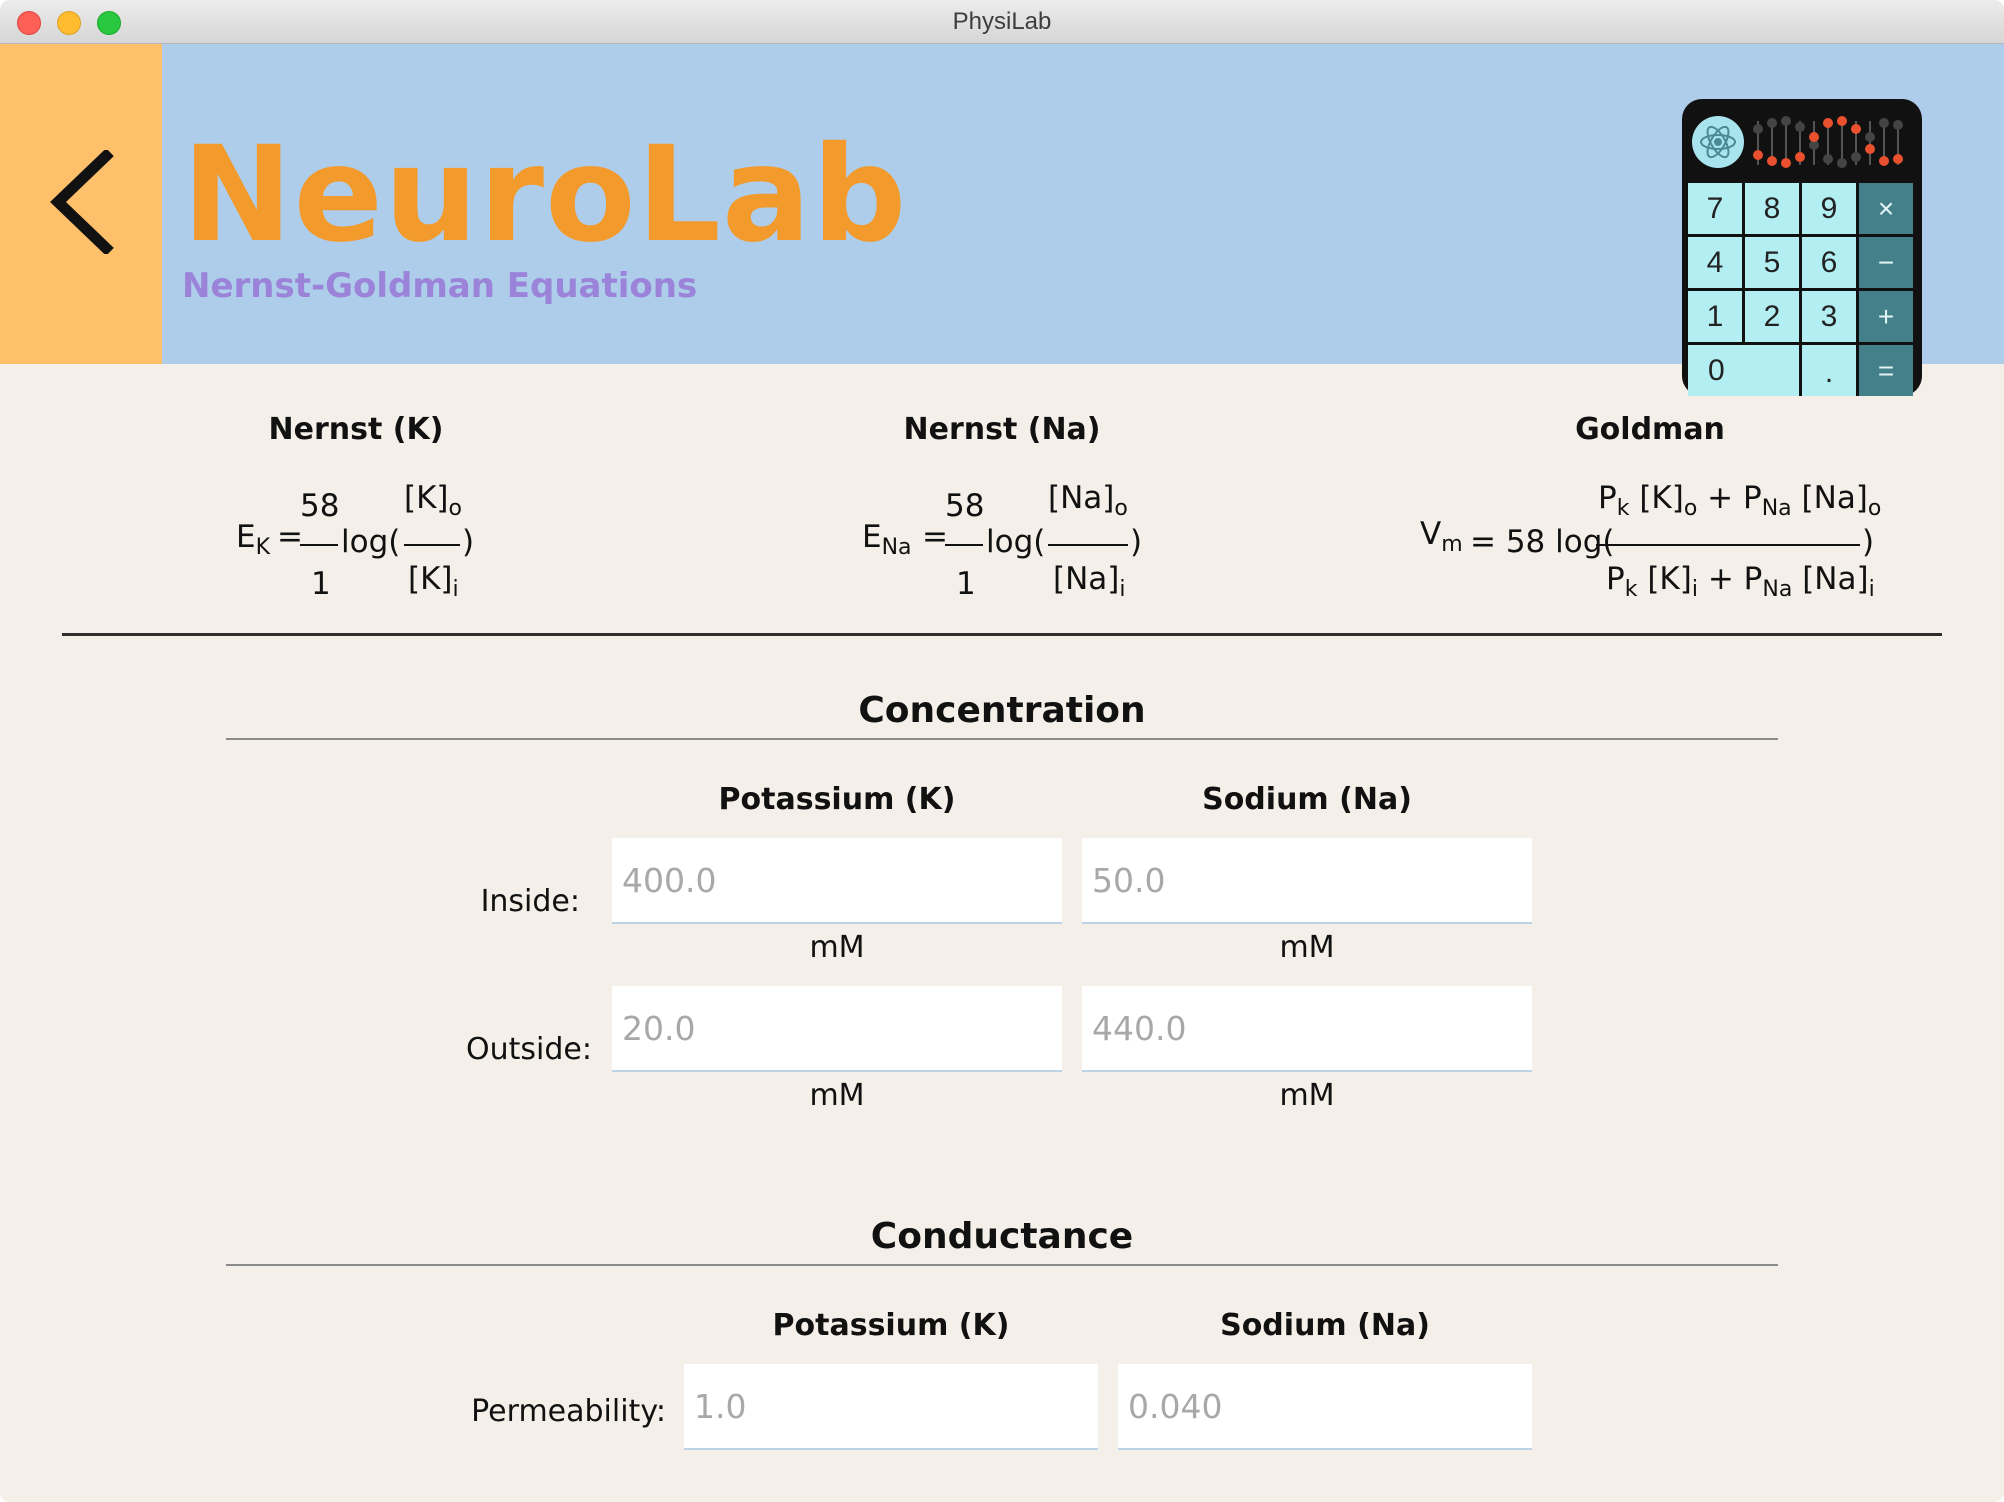 Image resolution: width=2004 pixels, height=1502 pixels. Describe the element at coordinates (1542, 542) in the screenshot. I see `goldman-rhs: = 58 log(` at that location.